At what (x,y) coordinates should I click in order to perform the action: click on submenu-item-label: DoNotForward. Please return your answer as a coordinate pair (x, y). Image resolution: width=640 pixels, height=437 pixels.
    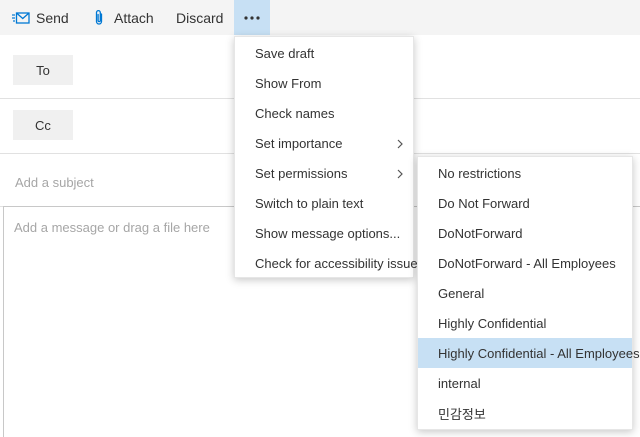
    Looking at the image, I should click on (480, 233).